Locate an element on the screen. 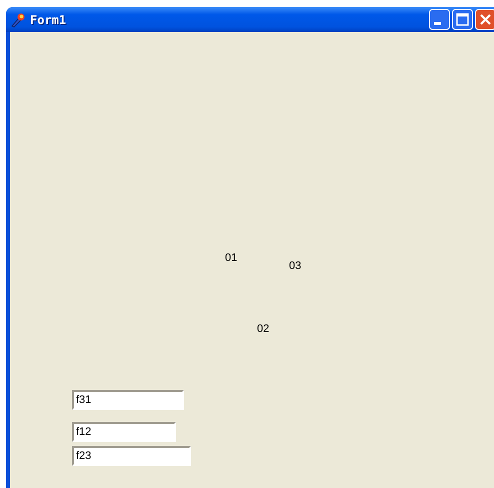 This screenshot has height=488, width=494. minimize-button is located at coordinates (439, 19).